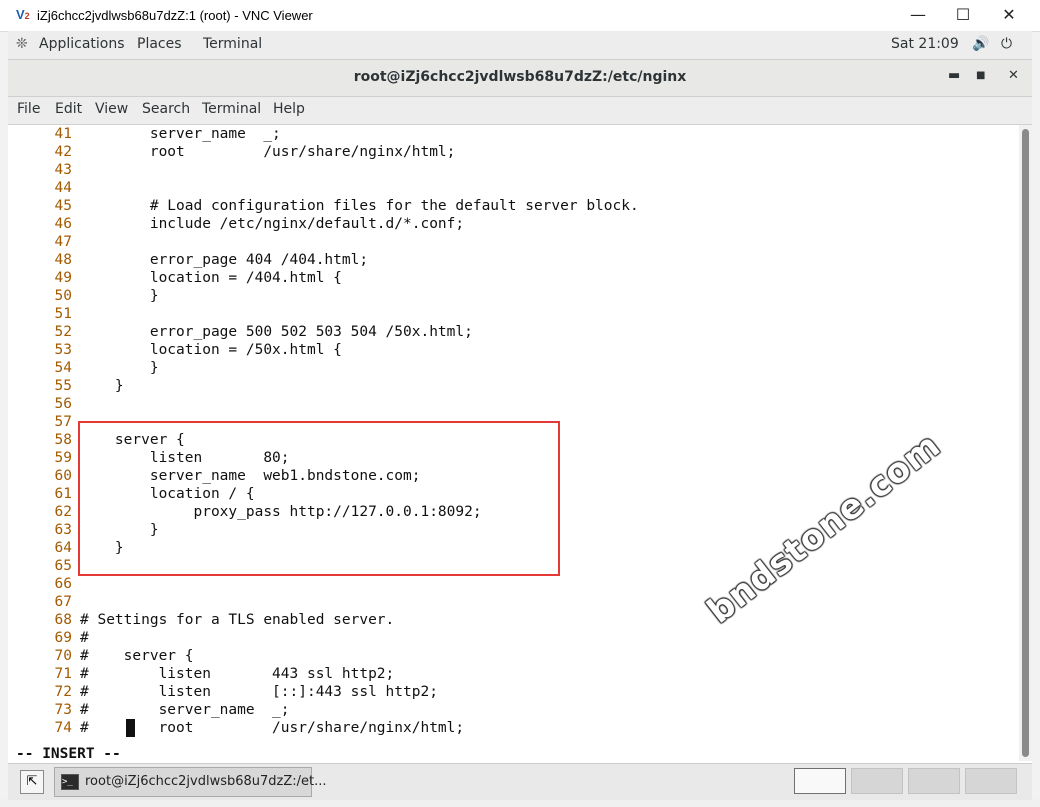  What do you see at coordinates (44, 242) in the screenshot?
I see `editor-line: 47` at bounding box center [44, 242].